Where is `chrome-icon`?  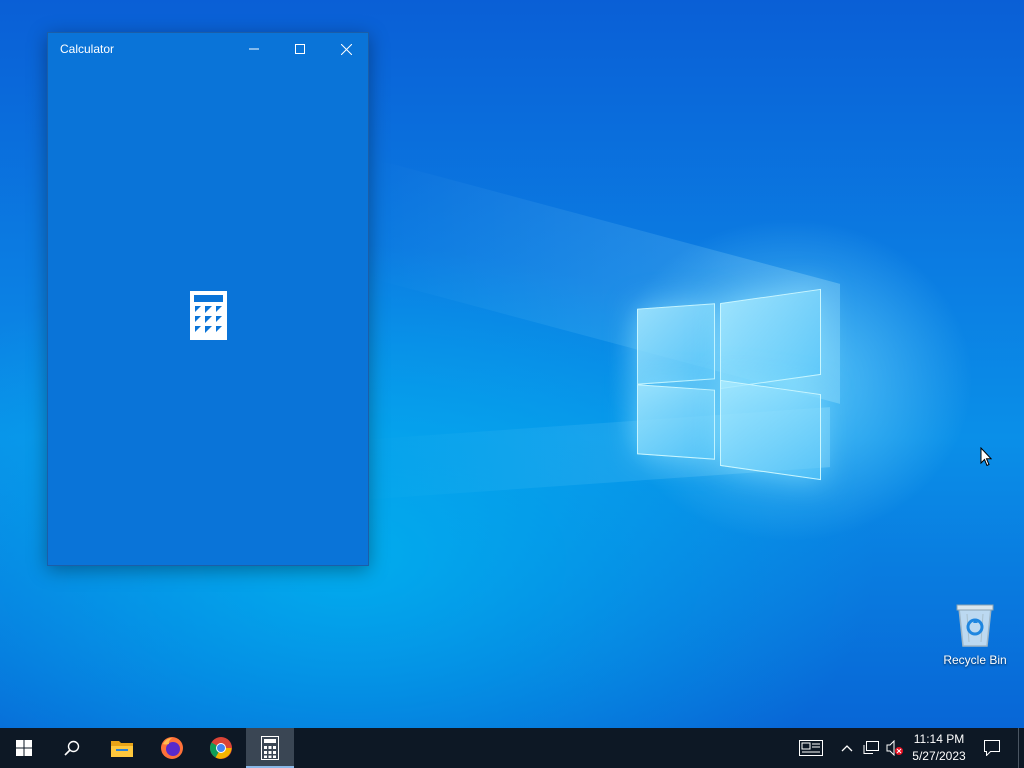 chrome-icon is located at coordinates (221, 748).